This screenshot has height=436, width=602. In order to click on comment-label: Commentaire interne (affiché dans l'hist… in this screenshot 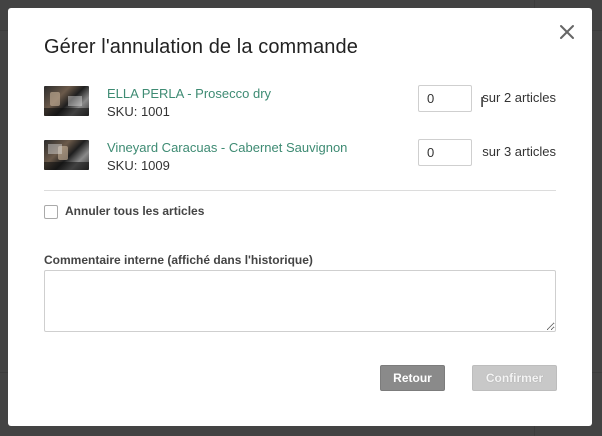, I will do `click(178, 260)`.